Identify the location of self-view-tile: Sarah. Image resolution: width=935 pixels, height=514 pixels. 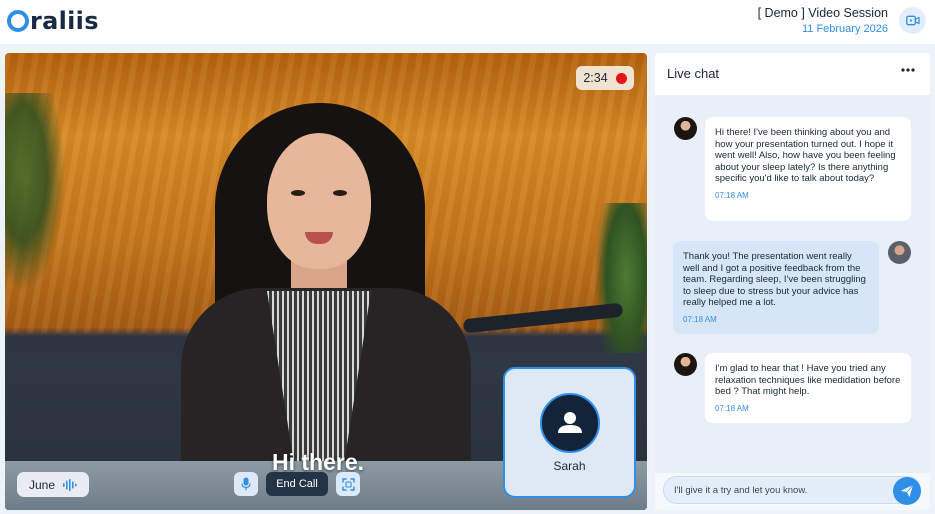
(569, 432).